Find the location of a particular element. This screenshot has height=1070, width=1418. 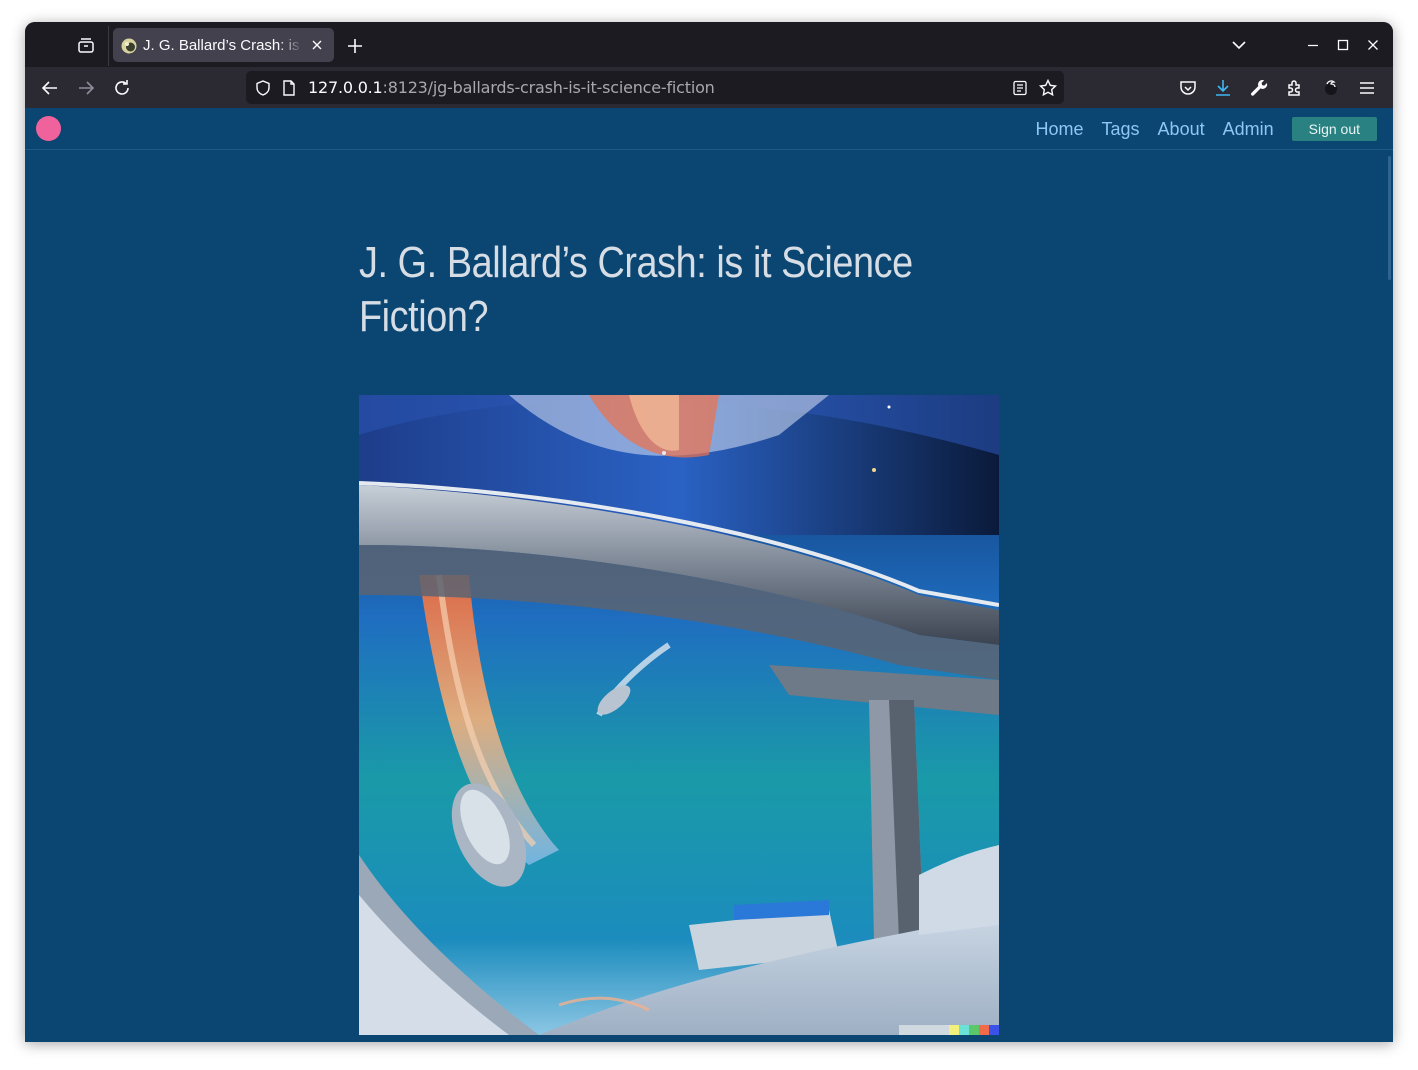

pocket-icon is located at coordinates (1188, 88).